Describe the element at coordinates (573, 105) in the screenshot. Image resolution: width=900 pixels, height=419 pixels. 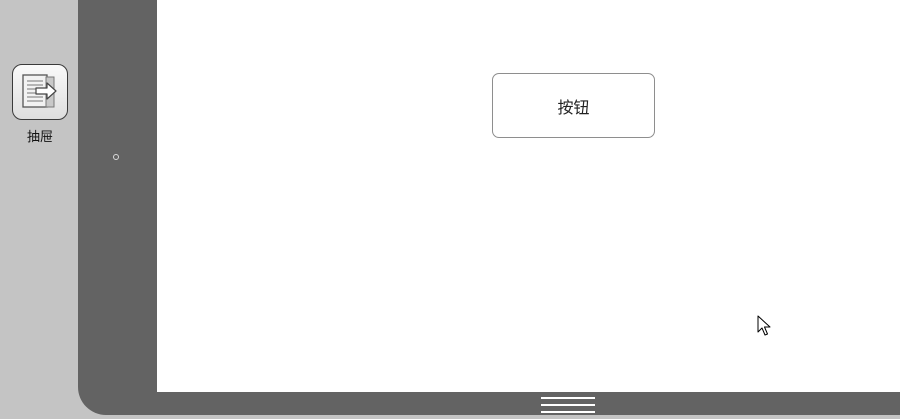
I see `canvas-button: 按钮` at that location.